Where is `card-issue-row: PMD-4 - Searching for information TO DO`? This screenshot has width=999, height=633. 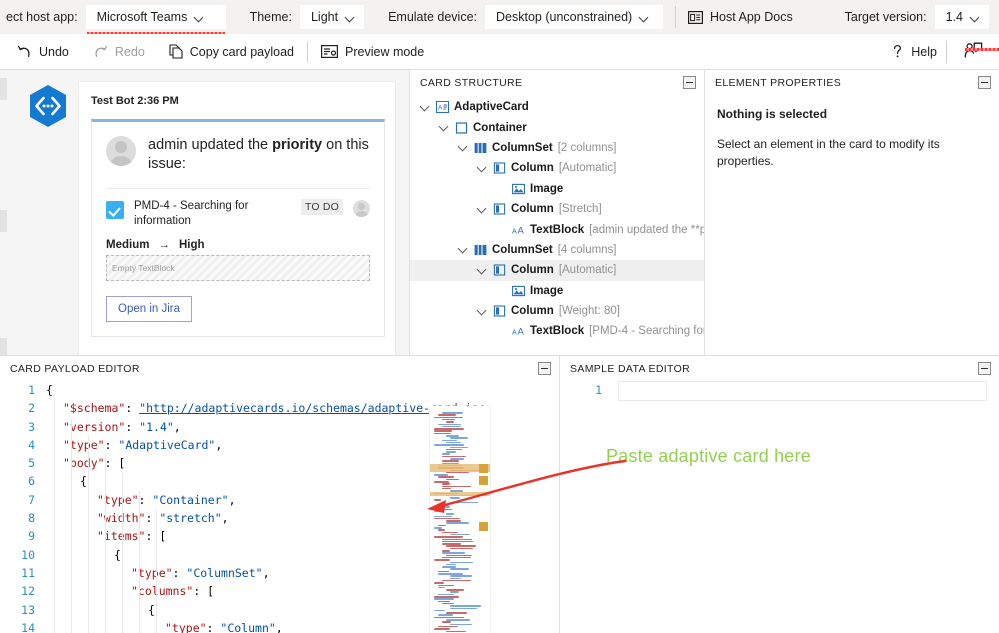 card-issue-row: PMD-4 - Searching for information TO DO is located at coordinates (238, 214).